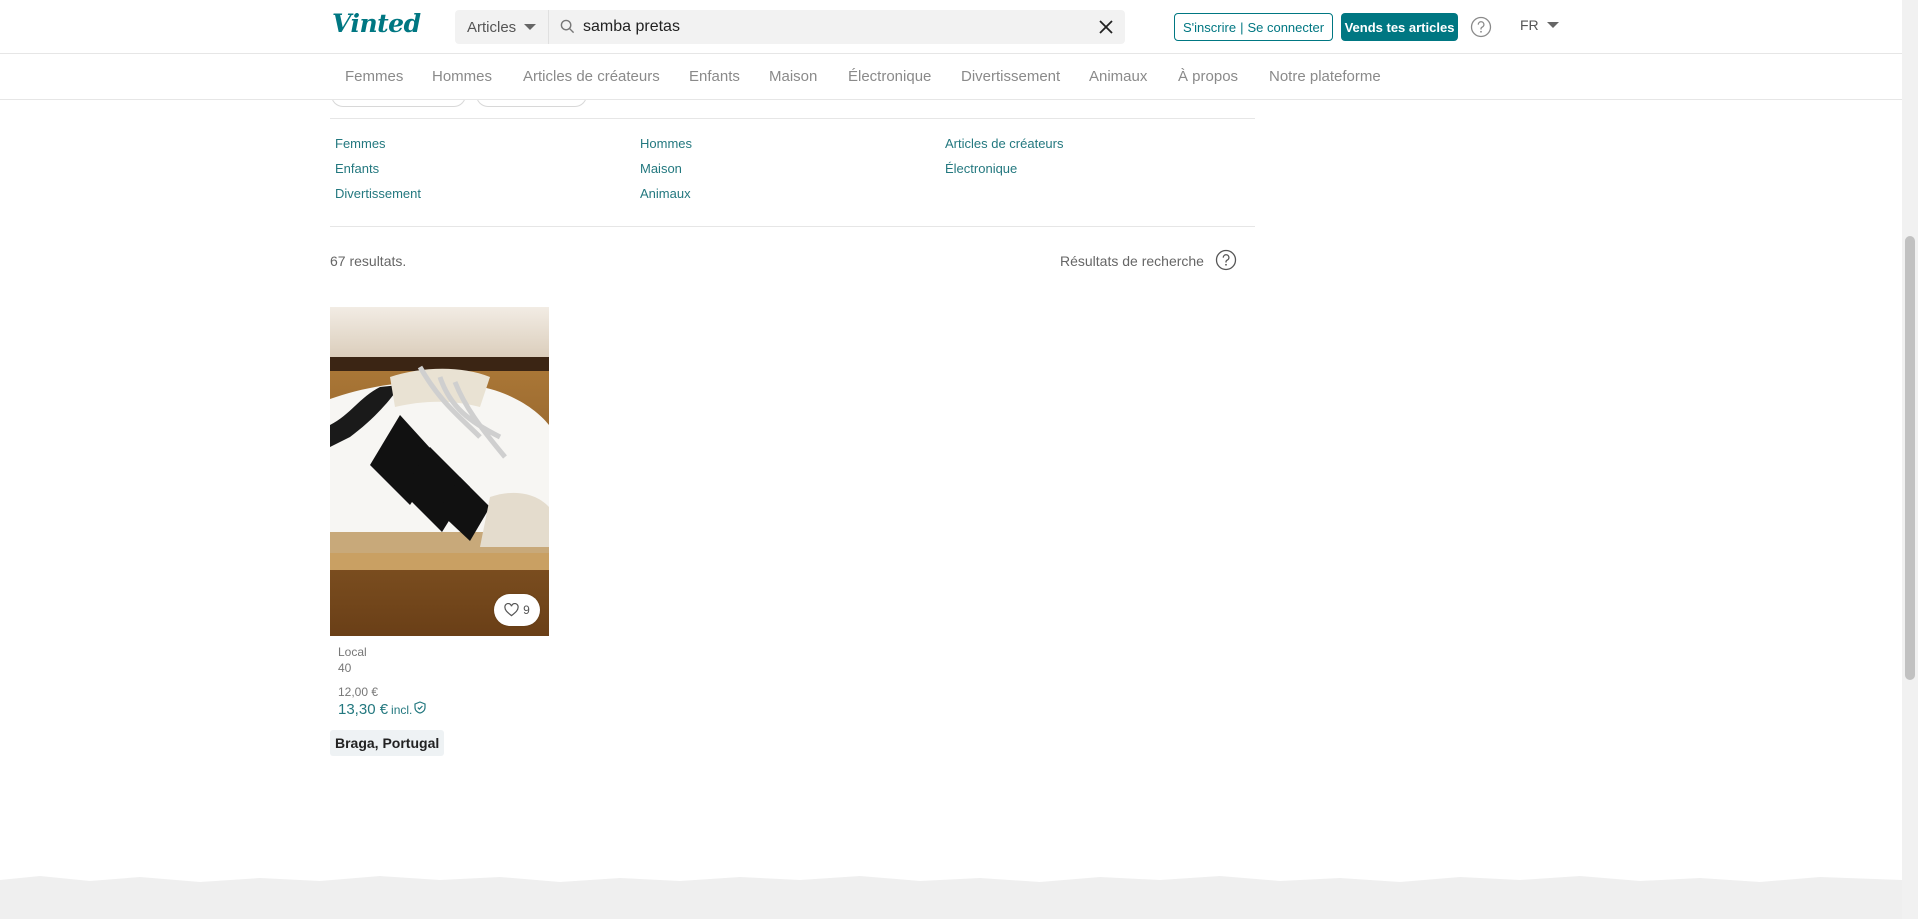 Image resolution: width=1918 pixels, height=924 pixels. Describe the element at coordinates (376, 23) in the screenshot. I see `vinted-logo: Vinted` at that location.